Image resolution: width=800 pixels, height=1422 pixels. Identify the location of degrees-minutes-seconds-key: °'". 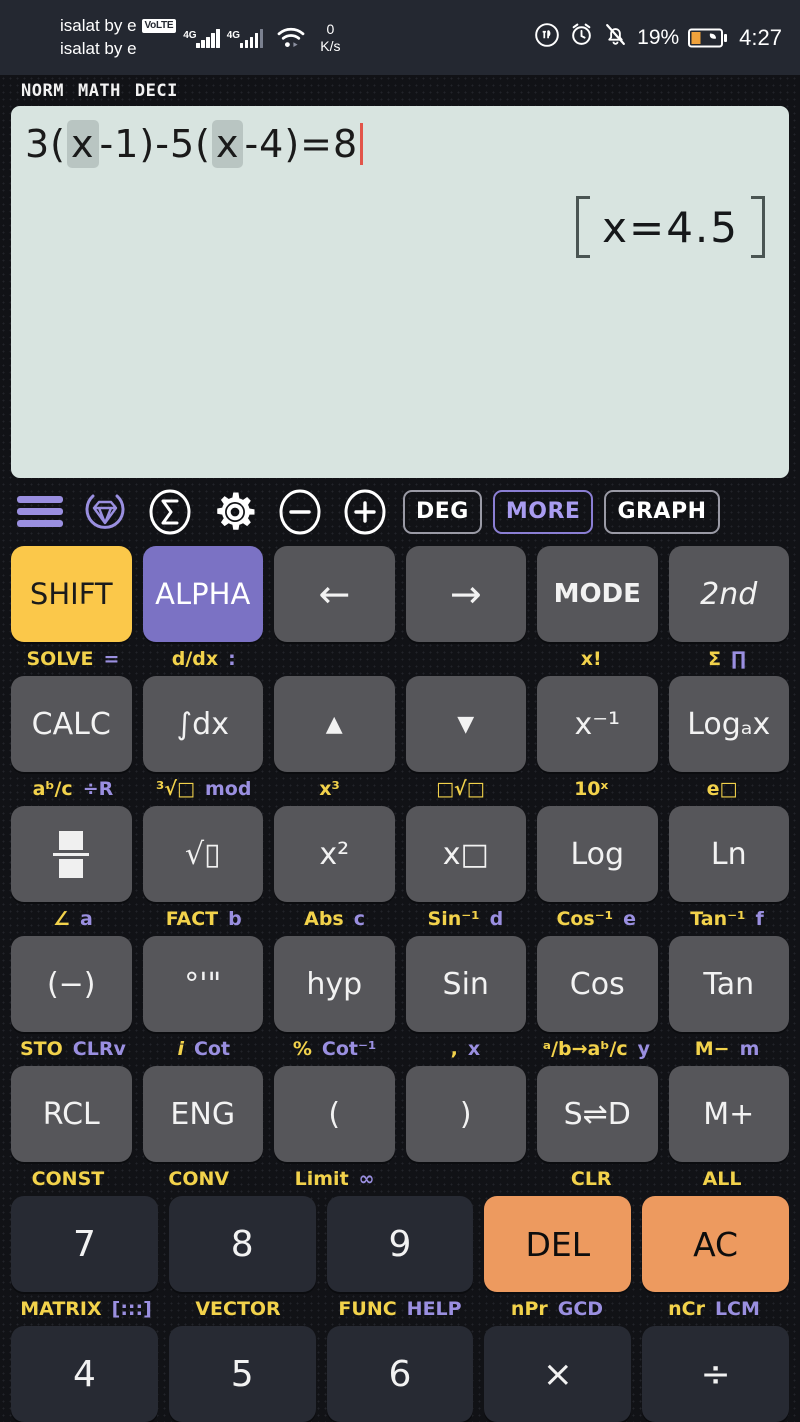
(202, 984).